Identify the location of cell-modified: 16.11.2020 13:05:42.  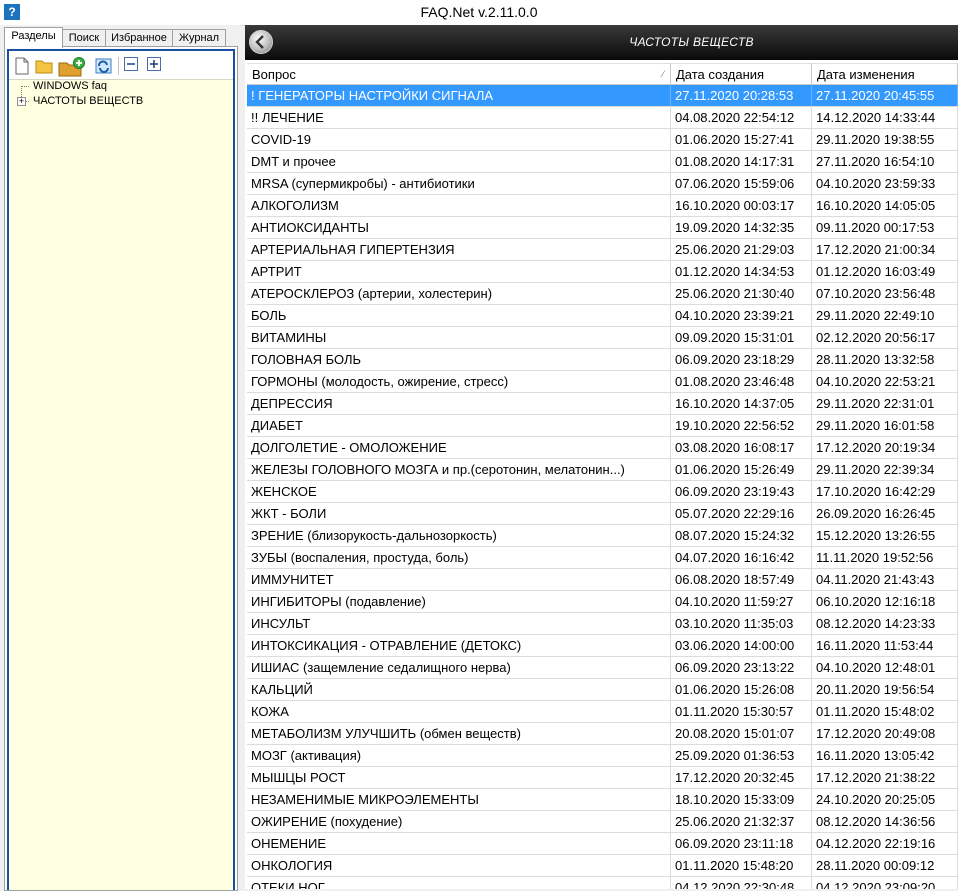
(885, 755).